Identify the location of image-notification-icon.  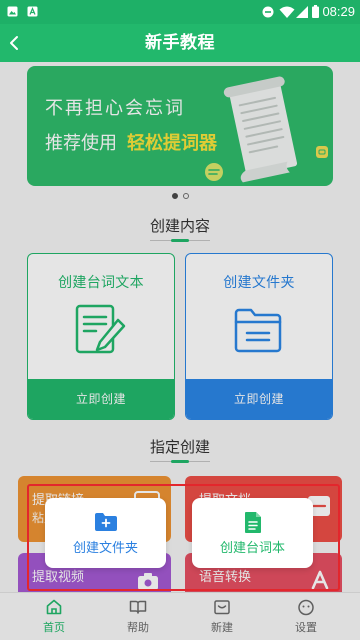
(12, 11).